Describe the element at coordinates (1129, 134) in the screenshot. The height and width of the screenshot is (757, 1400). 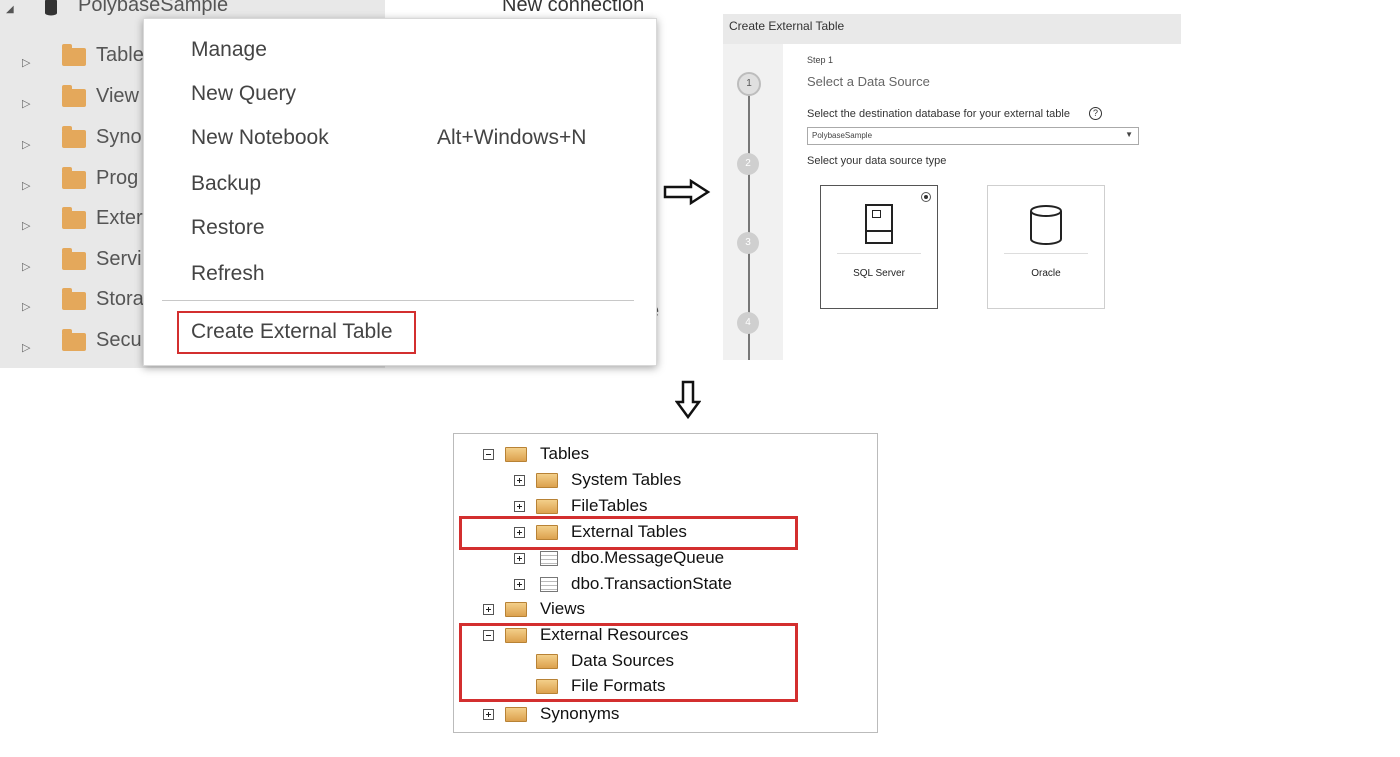
I see `dropdown-arrow-icon: ▼` at that location.